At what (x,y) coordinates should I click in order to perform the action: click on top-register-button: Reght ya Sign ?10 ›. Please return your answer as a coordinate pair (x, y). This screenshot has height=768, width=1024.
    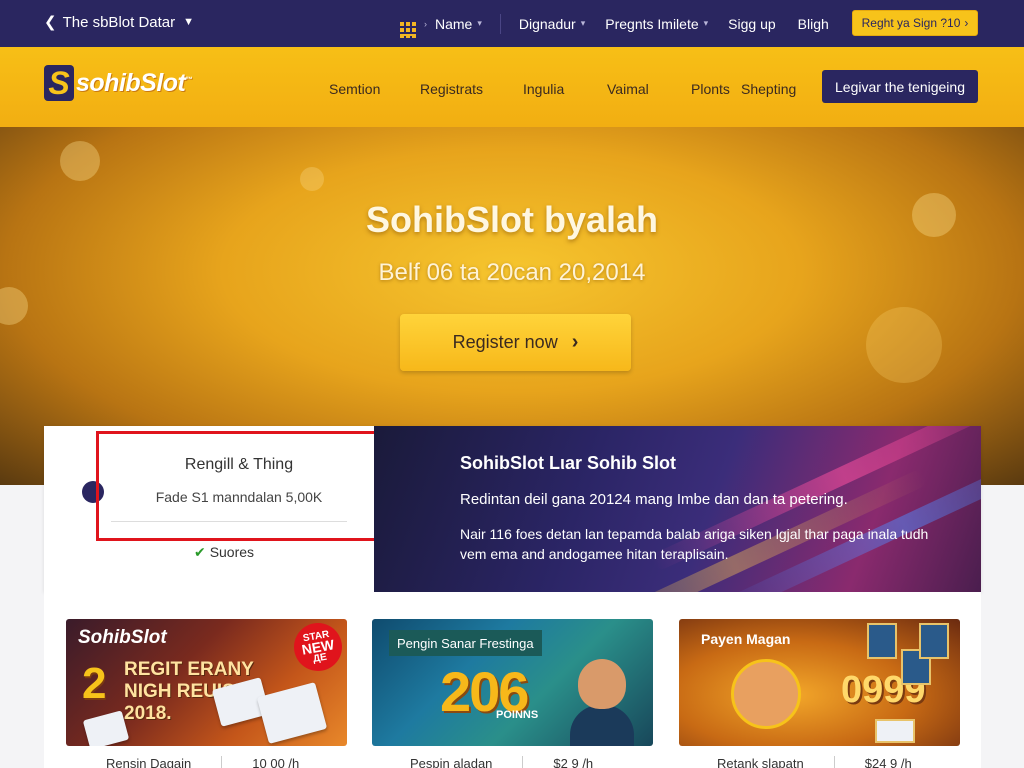
    Looking at the image, I should click on (915, 23).